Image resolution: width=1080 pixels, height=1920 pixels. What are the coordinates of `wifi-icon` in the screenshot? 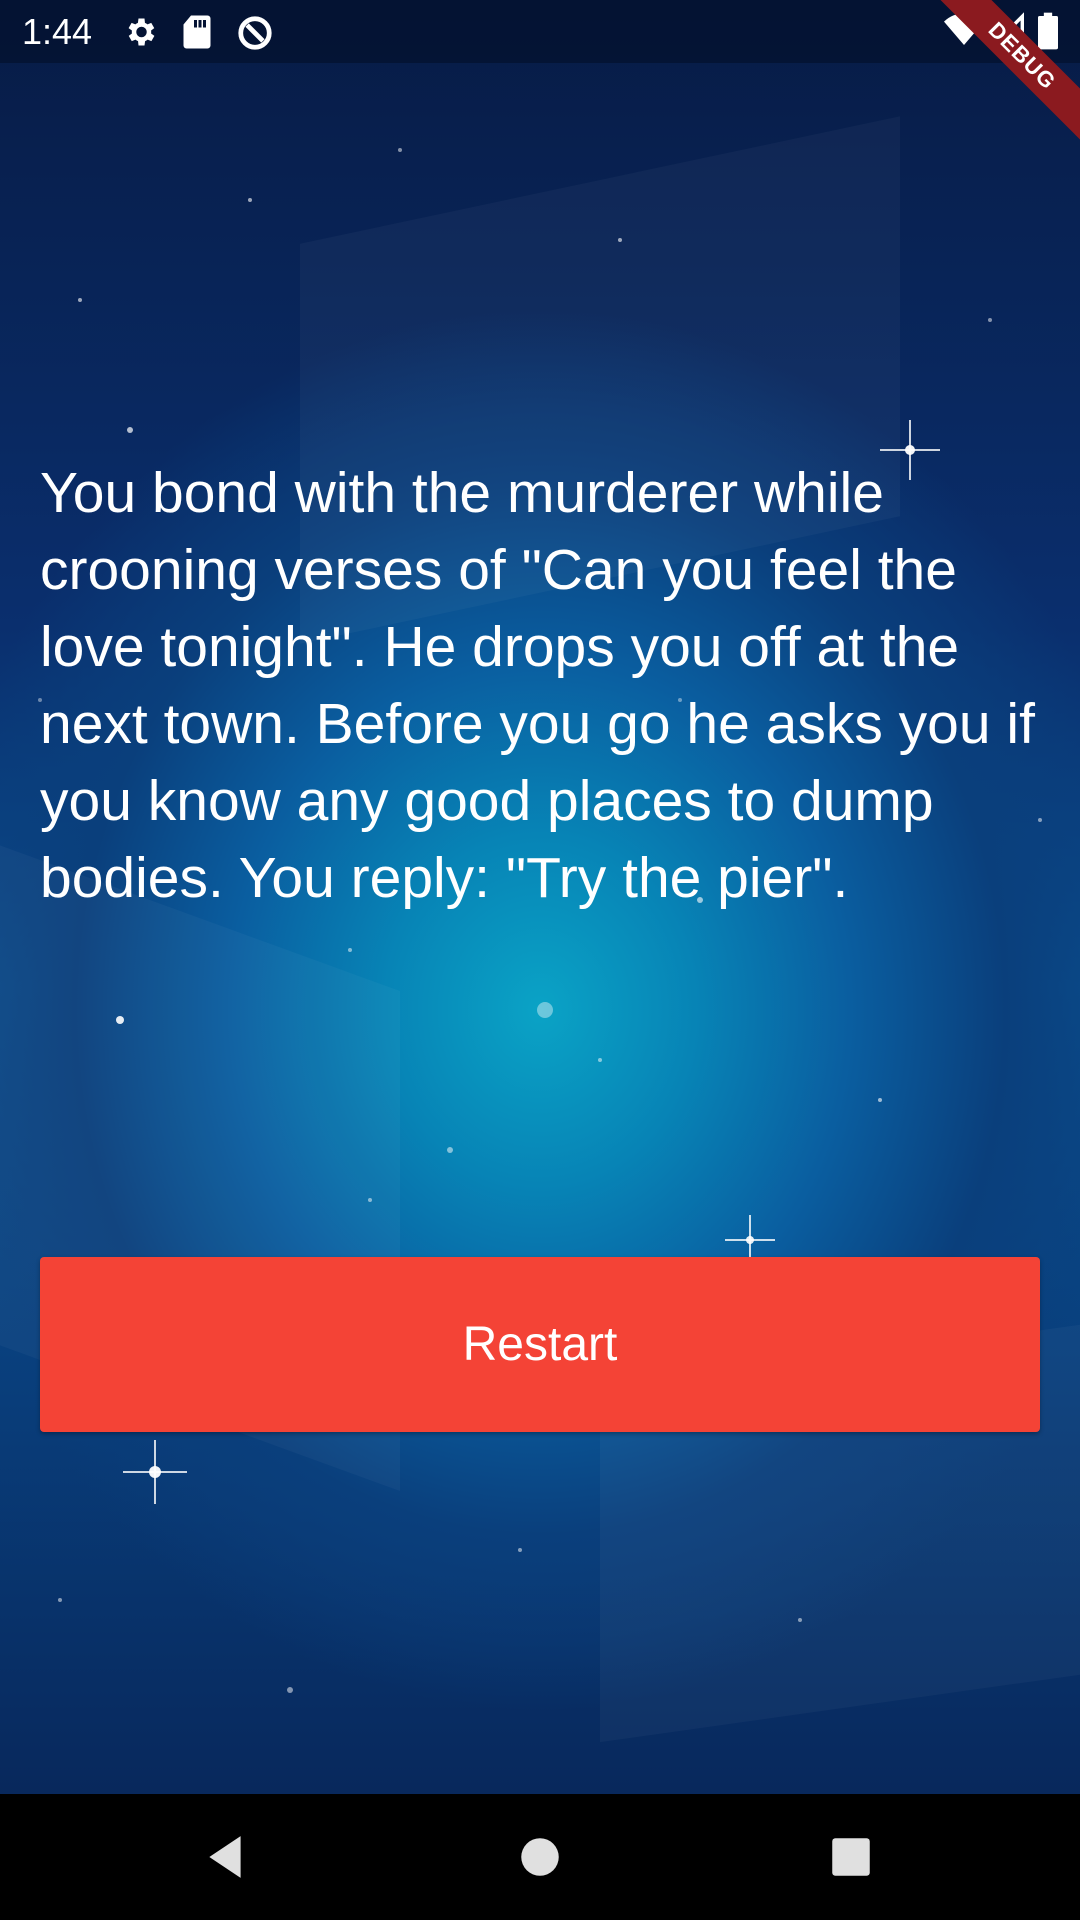 It's located at (964, 32).